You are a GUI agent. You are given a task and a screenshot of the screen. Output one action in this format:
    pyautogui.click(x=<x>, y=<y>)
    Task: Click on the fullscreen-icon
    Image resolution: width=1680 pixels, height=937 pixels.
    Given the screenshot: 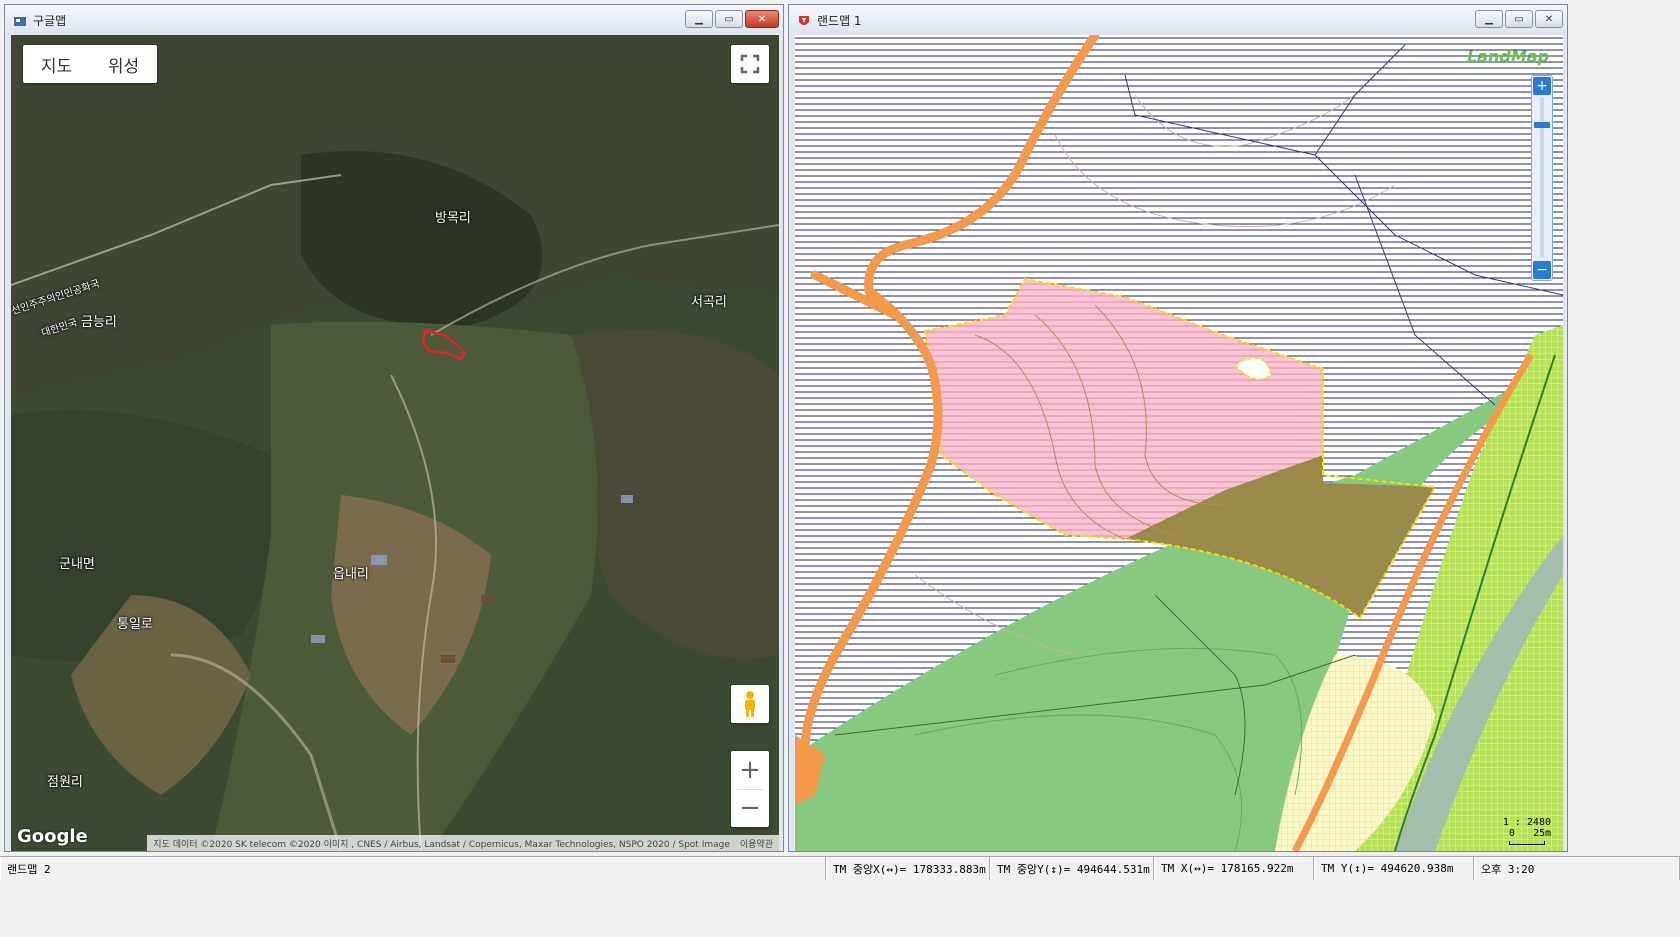 What is the action you would take?
    pyautogui.click(x=750, y=64)
    